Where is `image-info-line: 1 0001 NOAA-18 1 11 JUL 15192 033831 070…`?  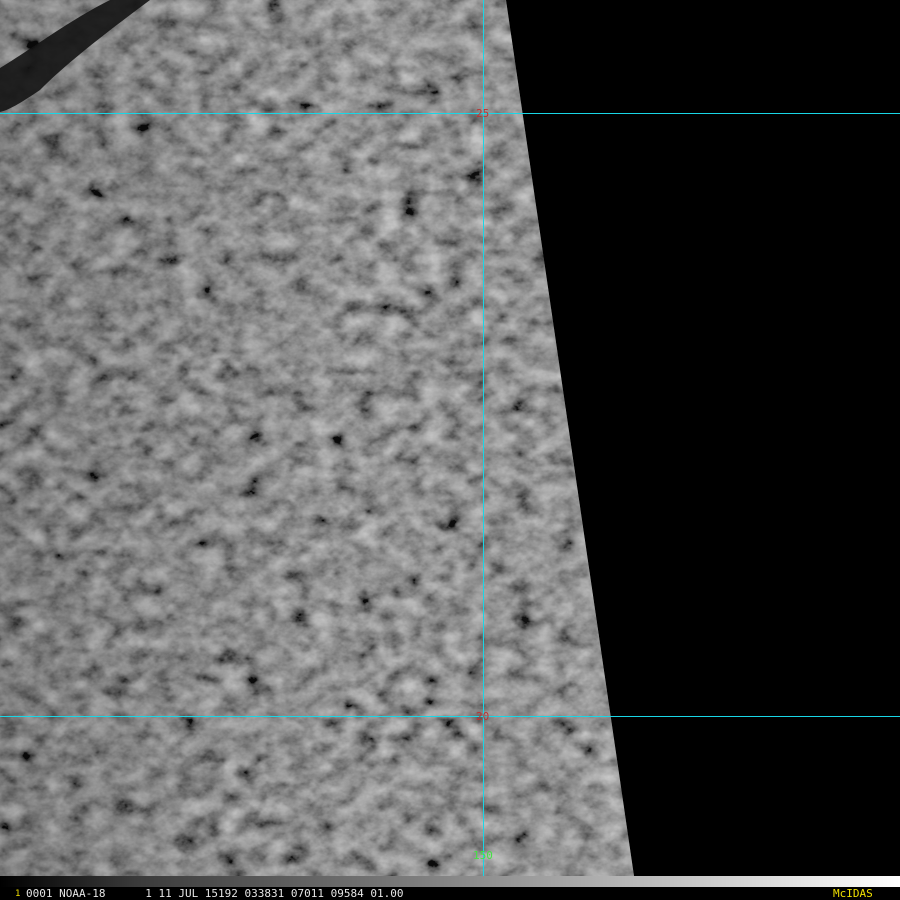 image-info-line: 1 0001 NOAA-18 1 11 JUL 15192 033831 070… is located at coordinates (450, 893).